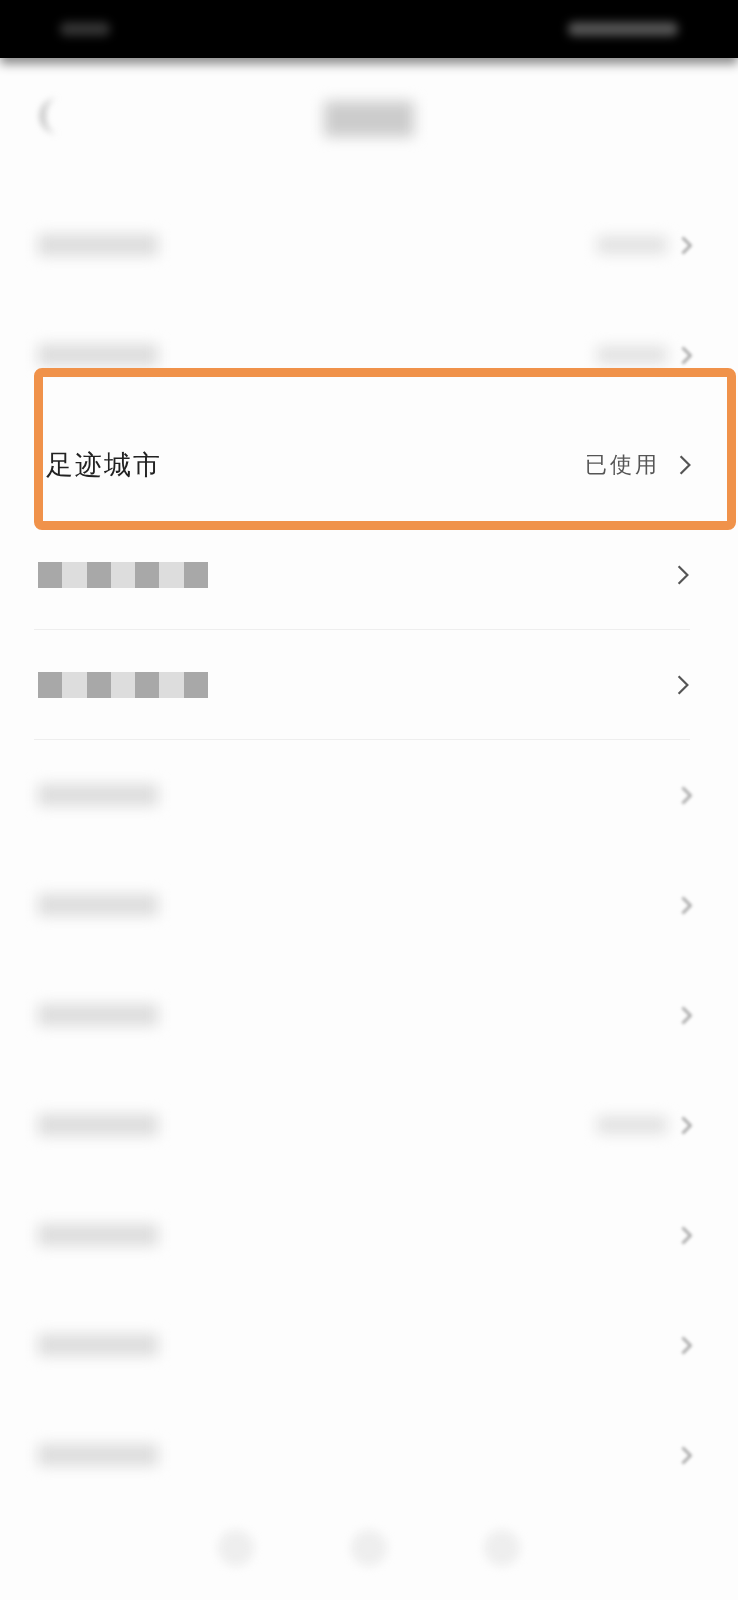  I want to click on row-label: 足迹城市, so click(104, 465).